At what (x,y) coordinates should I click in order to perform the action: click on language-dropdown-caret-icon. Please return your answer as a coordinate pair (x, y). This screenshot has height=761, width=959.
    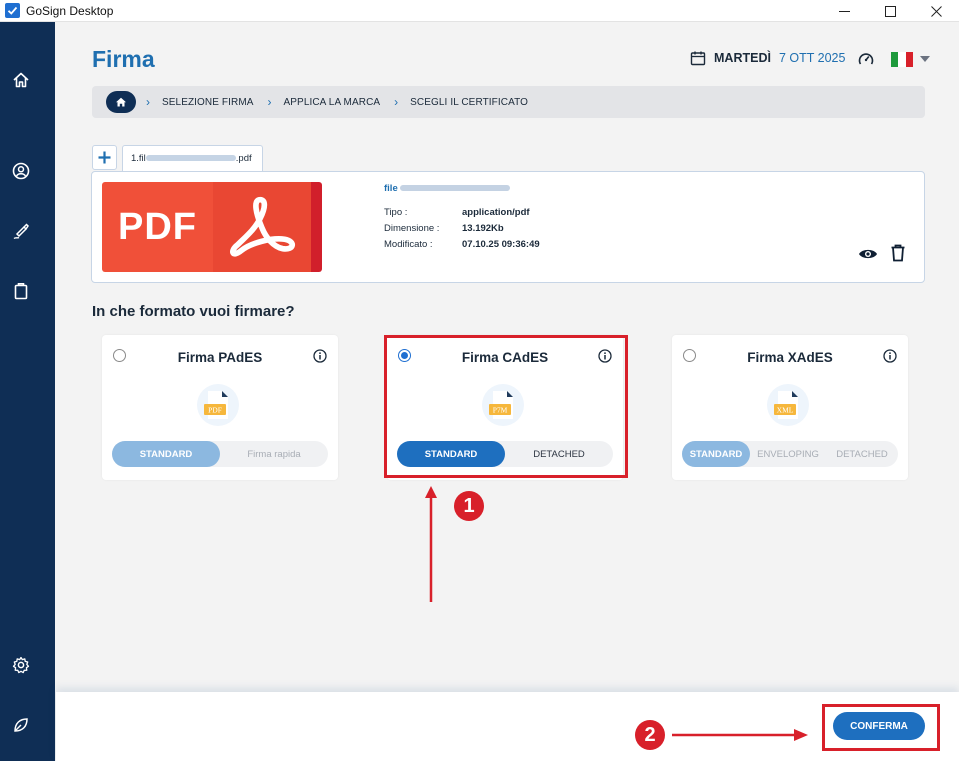
    Looking at the image, I should click on (925, 59).